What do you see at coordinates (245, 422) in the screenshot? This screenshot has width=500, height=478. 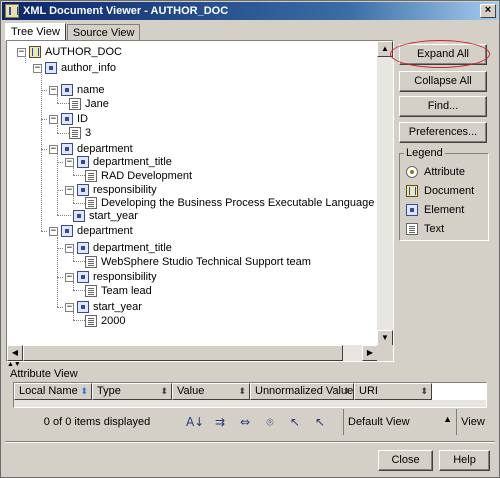 I see `move-columns-icon: ⇔` at bounding box center [245, 422].